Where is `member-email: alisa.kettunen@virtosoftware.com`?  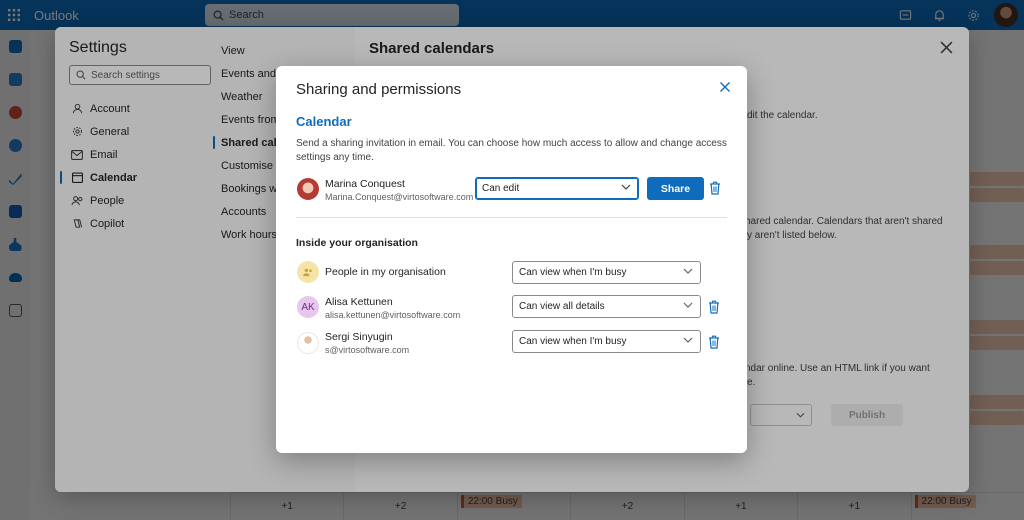
member-email: alisa.kettunen@virtosoftware.com is located at coordinates (393, 315).